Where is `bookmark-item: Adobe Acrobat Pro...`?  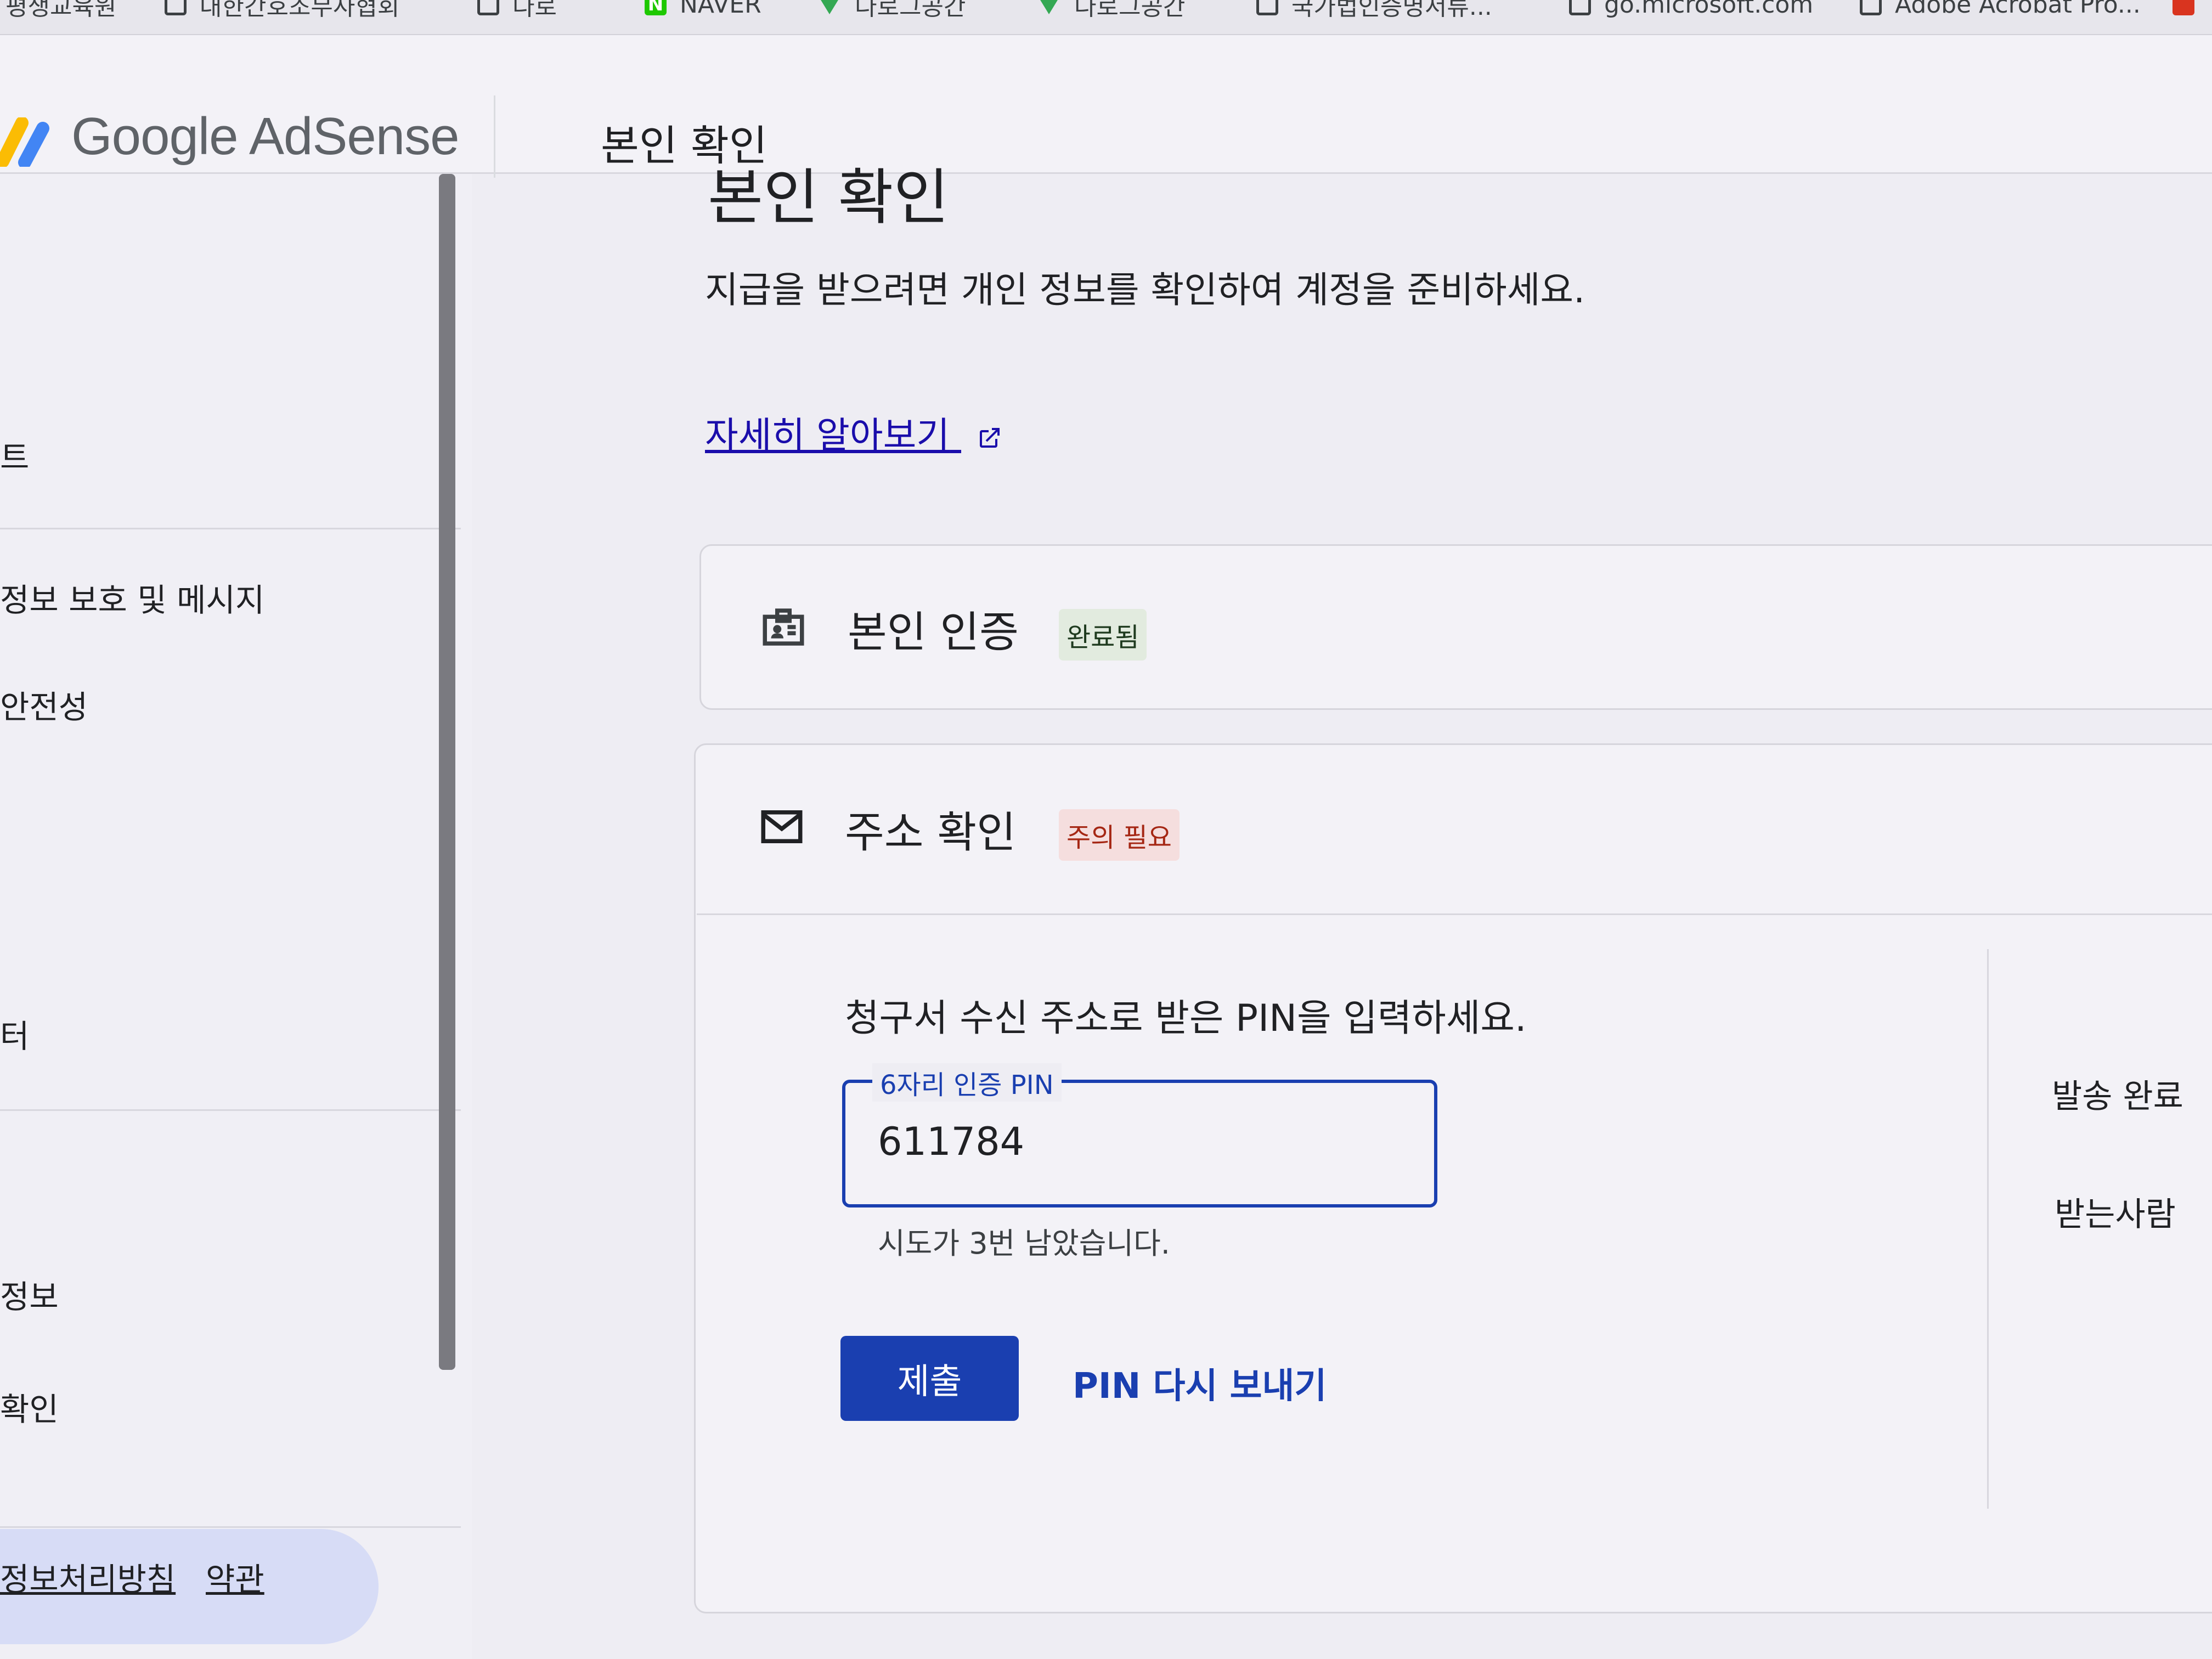 bookmark-item: Adobe Acrobat Pro... is located at coordinates (2001, 10).